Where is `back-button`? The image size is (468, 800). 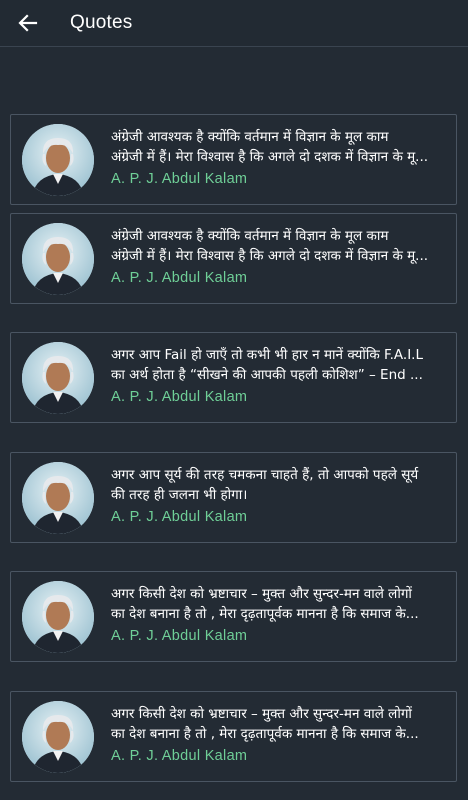
back-button is located at coordinates (28, 23).